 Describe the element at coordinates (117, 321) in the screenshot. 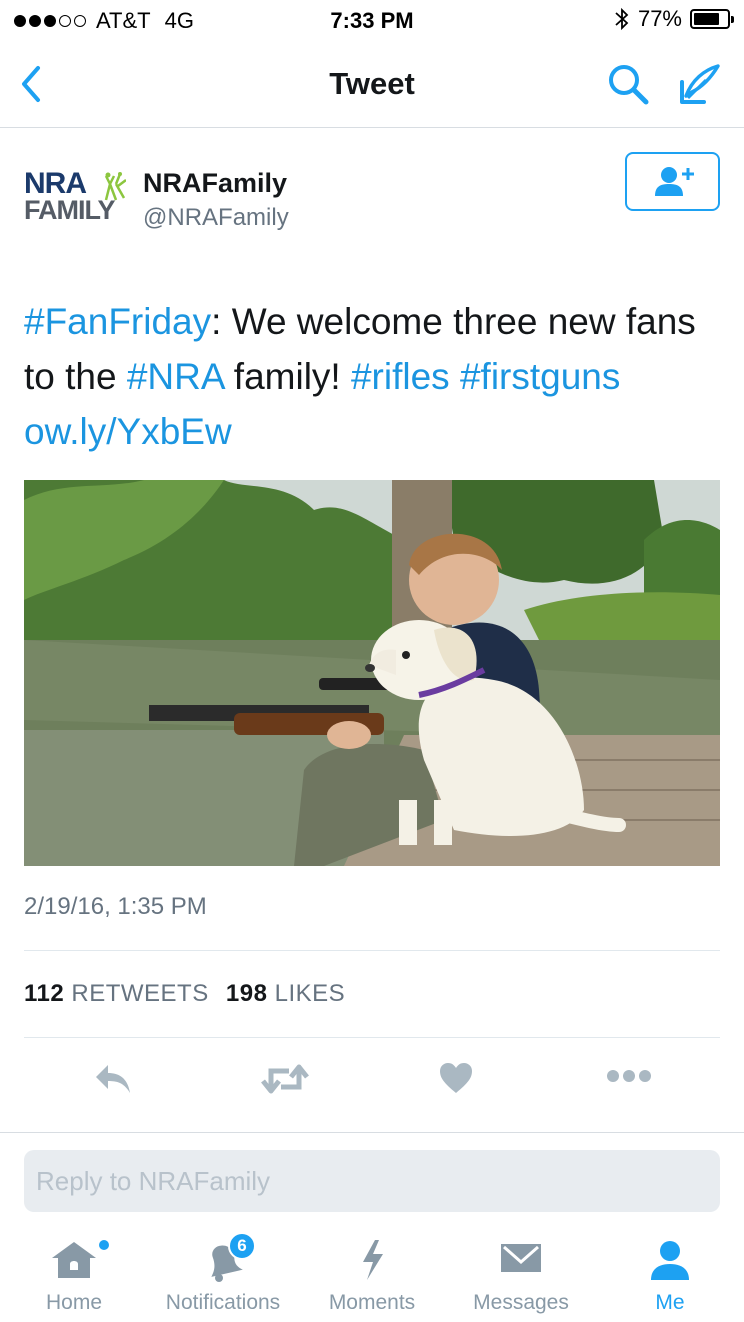

I see `hashtag-fanfriday: #FanFriday` at that location.